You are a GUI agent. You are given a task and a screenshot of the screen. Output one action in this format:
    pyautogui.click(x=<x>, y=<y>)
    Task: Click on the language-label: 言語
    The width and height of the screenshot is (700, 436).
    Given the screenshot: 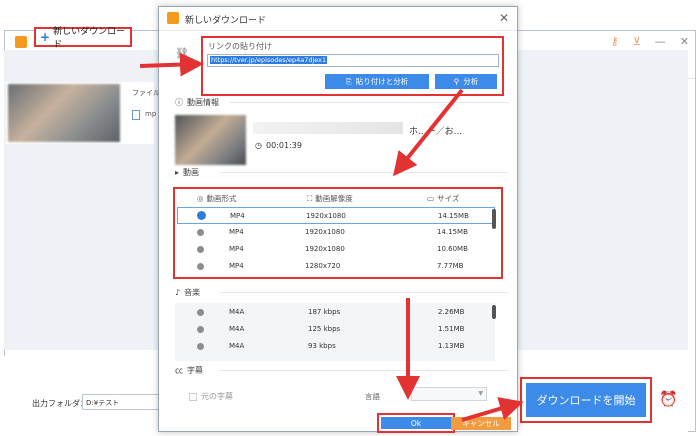 What is the action you would take?
    pyautogui.click(x=372, y=396)
    